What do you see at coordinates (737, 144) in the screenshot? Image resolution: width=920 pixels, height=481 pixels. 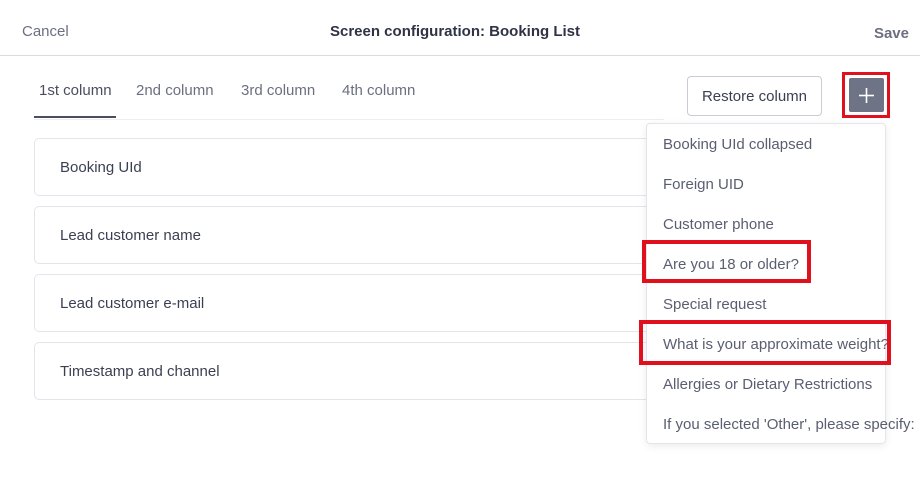 I see `dropdown-item-booking-uid-collapsed: Booking UId collapsed` at bounding box center [737, 144].